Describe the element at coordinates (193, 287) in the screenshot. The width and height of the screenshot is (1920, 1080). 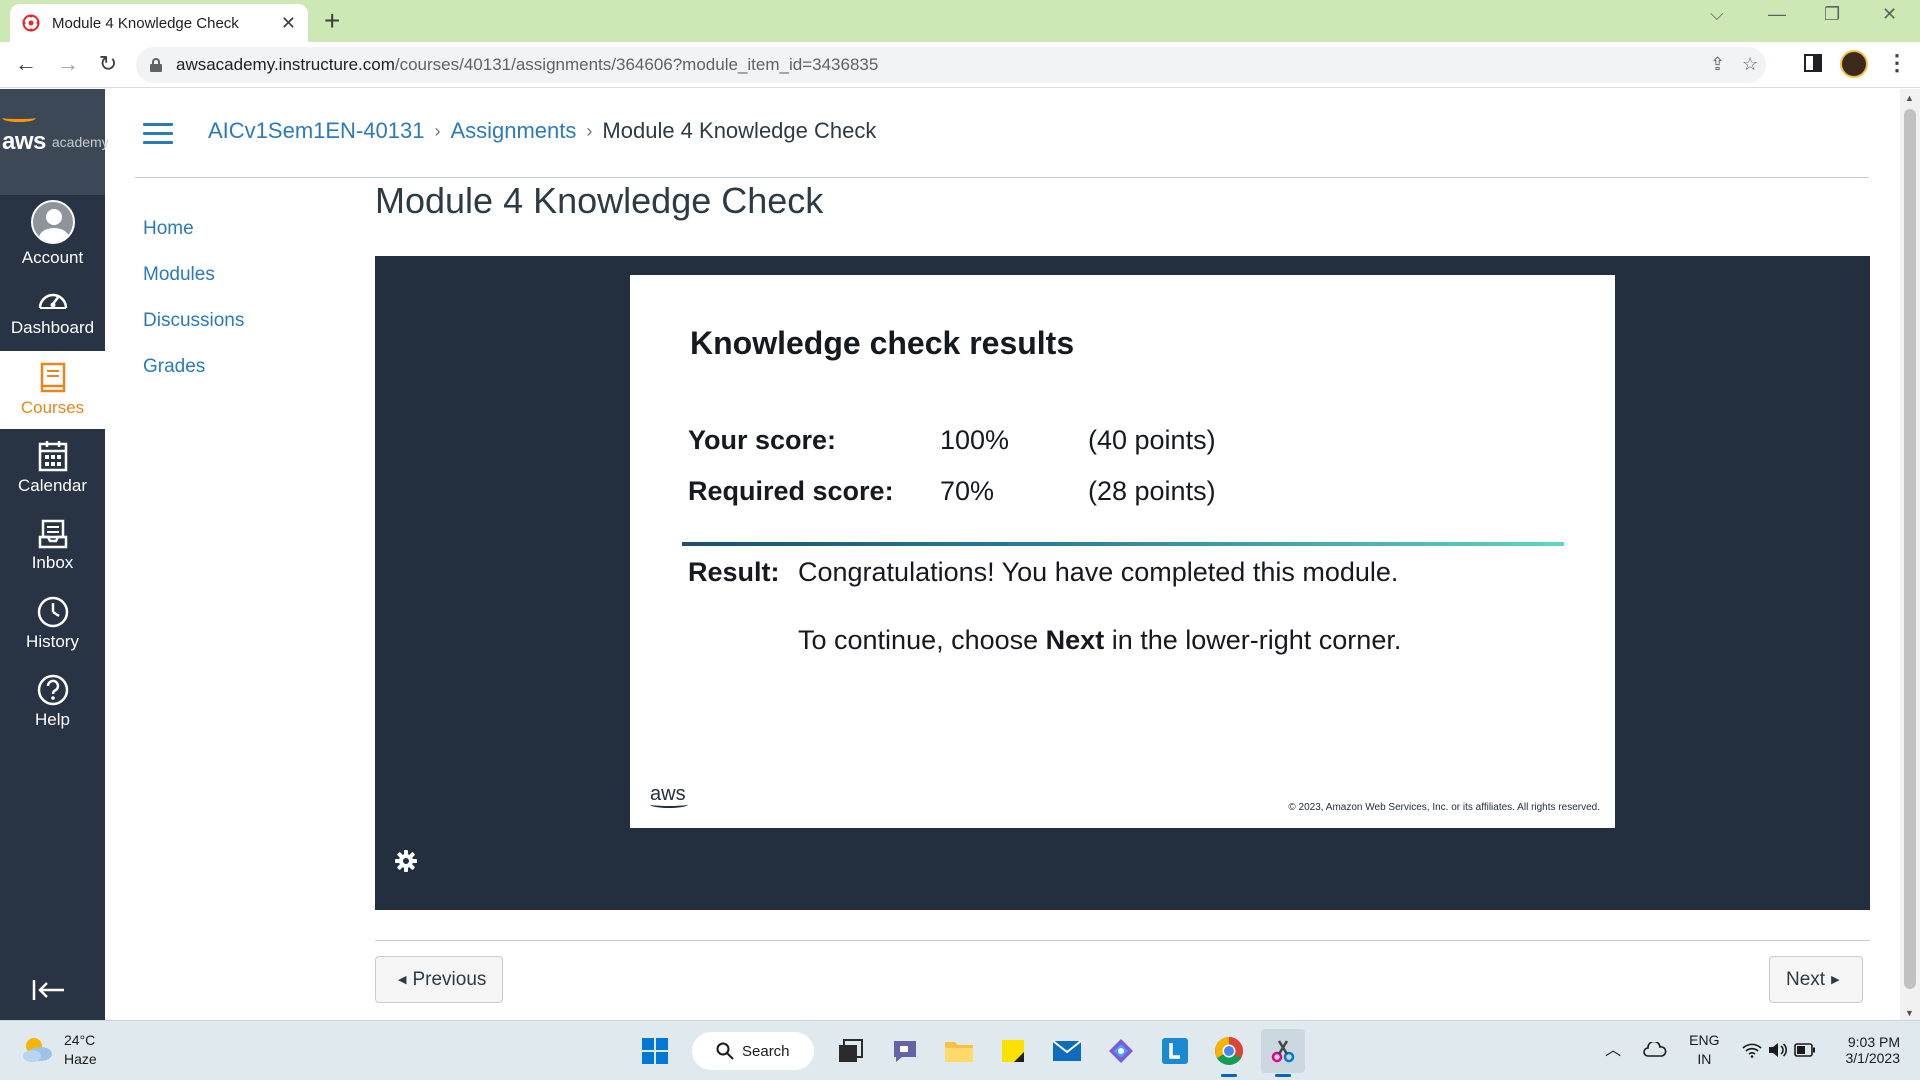
I see `course-nav-modules: Modules` at that location.